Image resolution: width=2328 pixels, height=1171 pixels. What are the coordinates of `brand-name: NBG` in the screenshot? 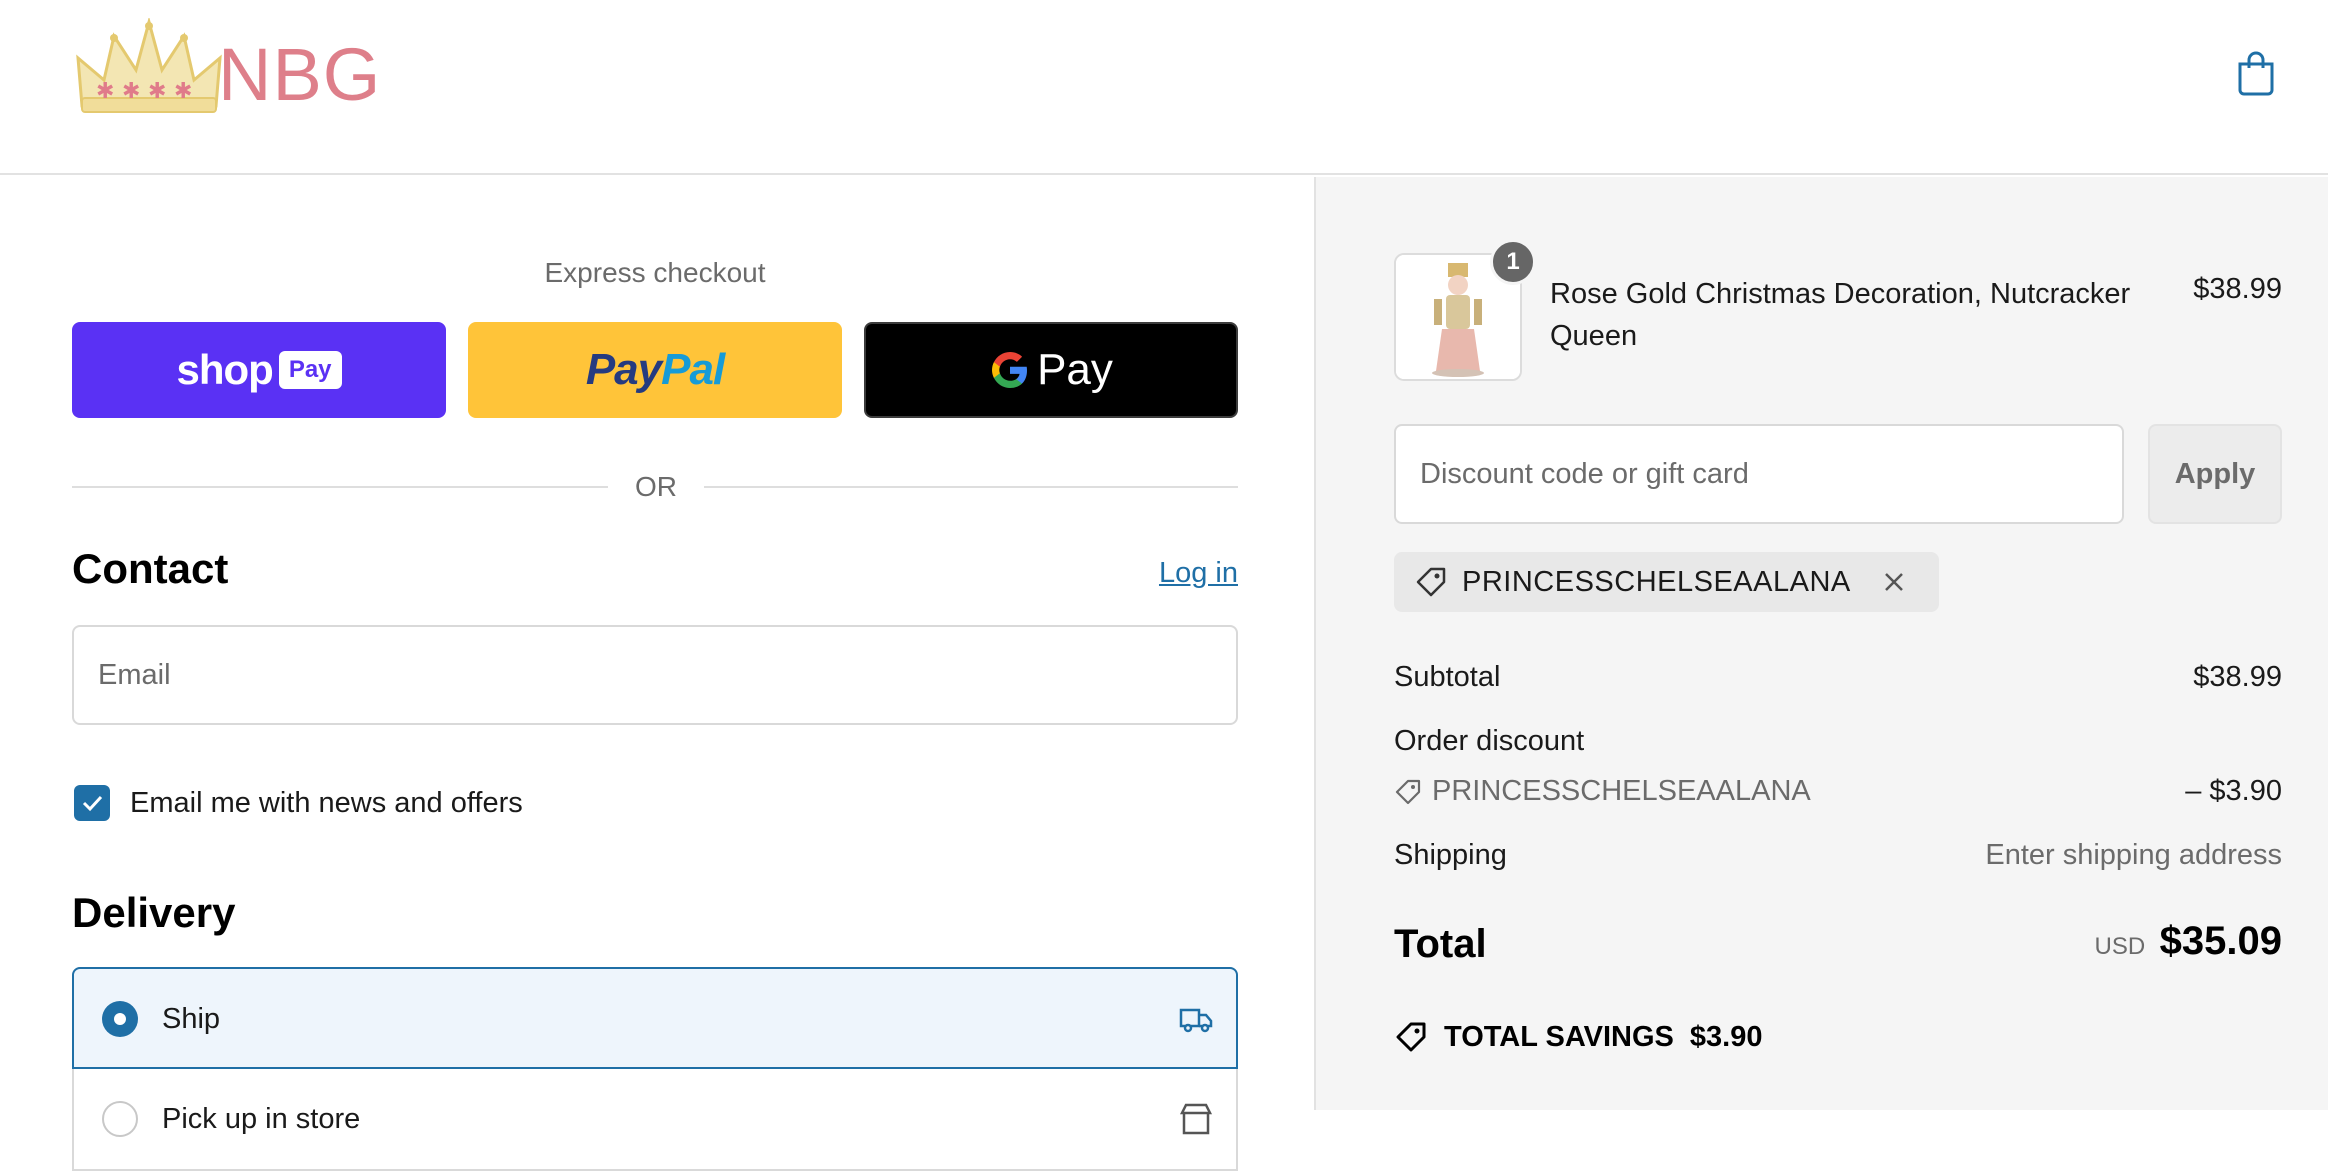 It's located at (300, 74).